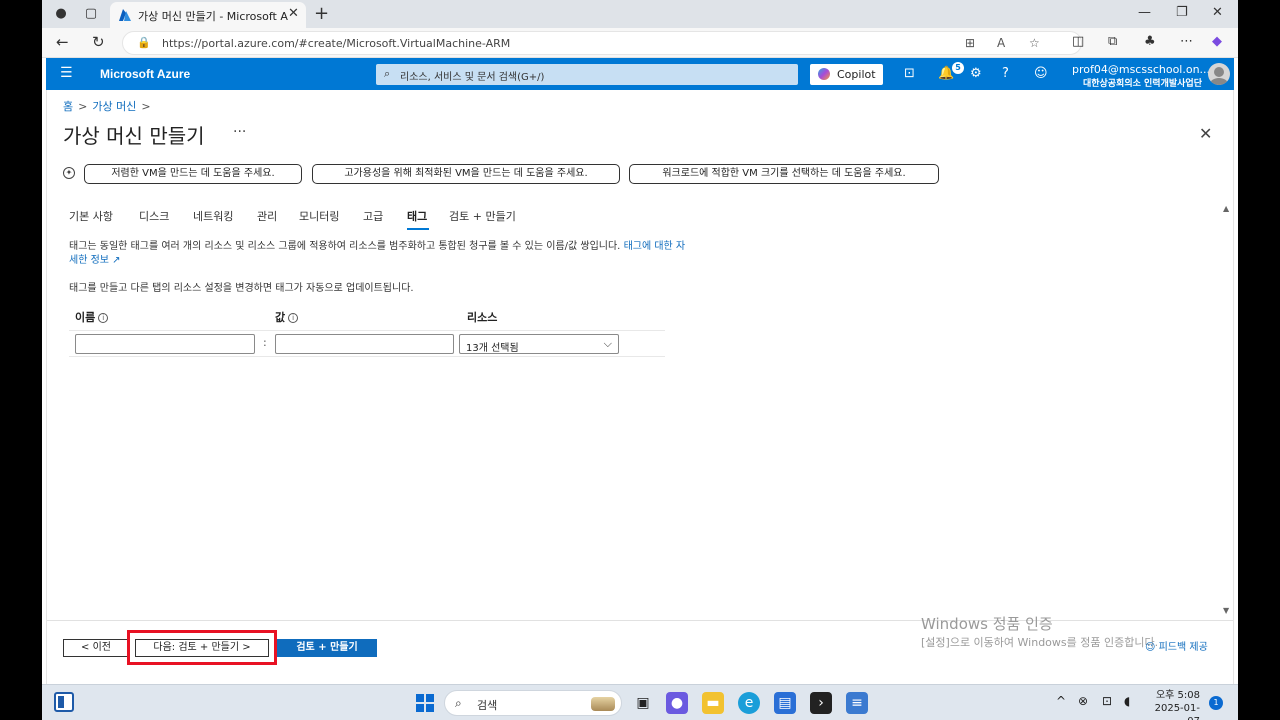 The height and width of the screenshot is (720, 1280). What do you see at coordinates (749, 703) in the screenshot?
I see `edge-icon: e` at bounding box center [749, 703].